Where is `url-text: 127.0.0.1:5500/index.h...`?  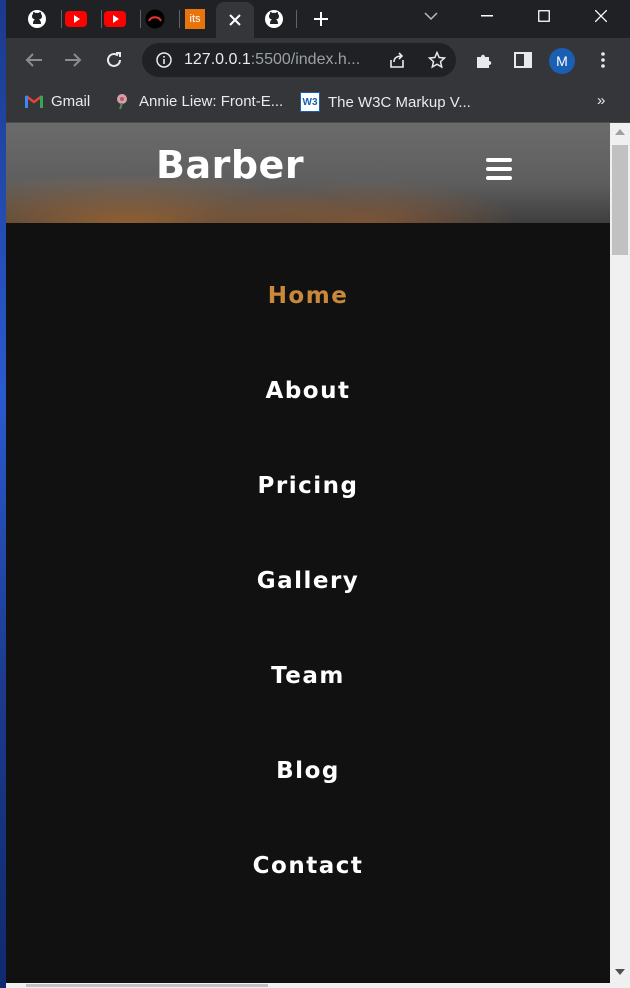
url-text: 127.0.0.1:5500/index.h... is located at coordinates (272, 59).